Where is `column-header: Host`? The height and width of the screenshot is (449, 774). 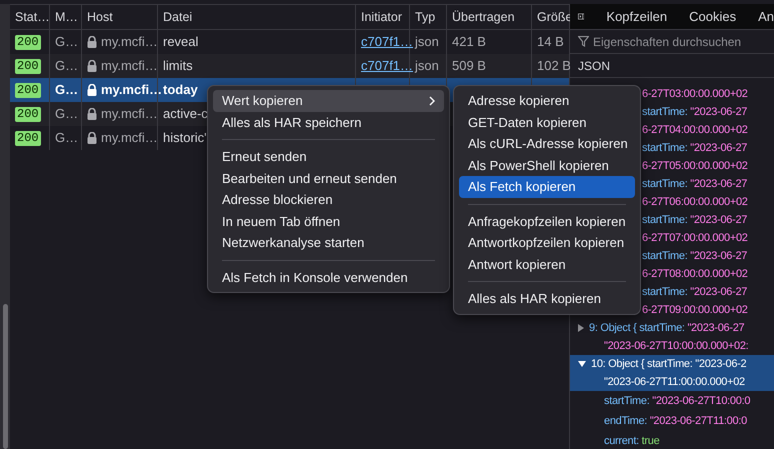 column-header: Host is located at coordinates (100, 17).